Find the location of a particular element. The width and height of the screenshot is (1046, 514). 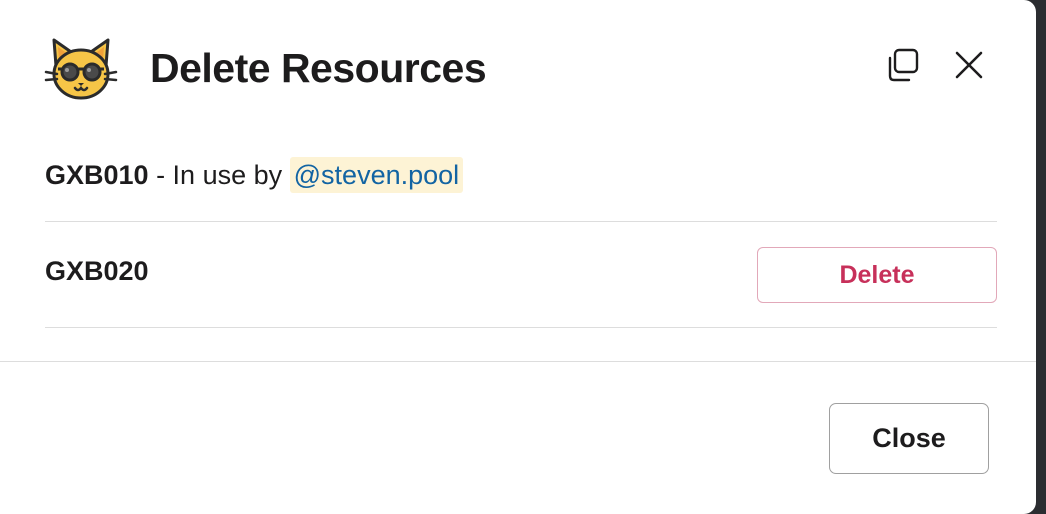

resource-id: GXB020 is located at coordinates (97, 271).